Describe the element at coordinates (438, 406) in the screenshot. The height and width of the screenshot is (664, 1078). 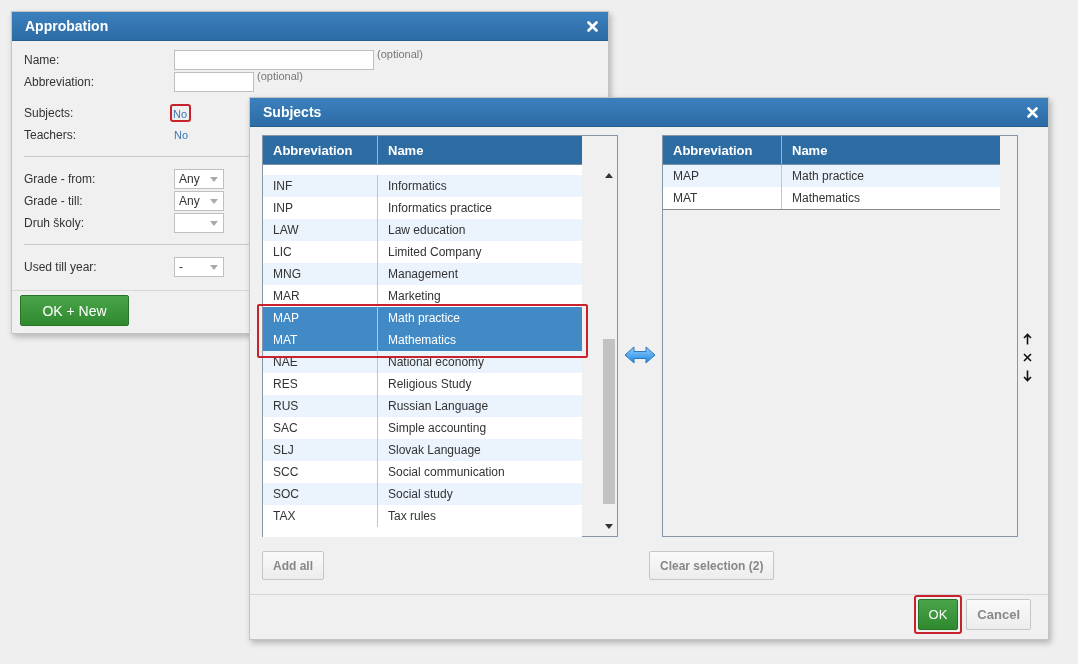
I see `table-cell-text: Russian Language` at that location.